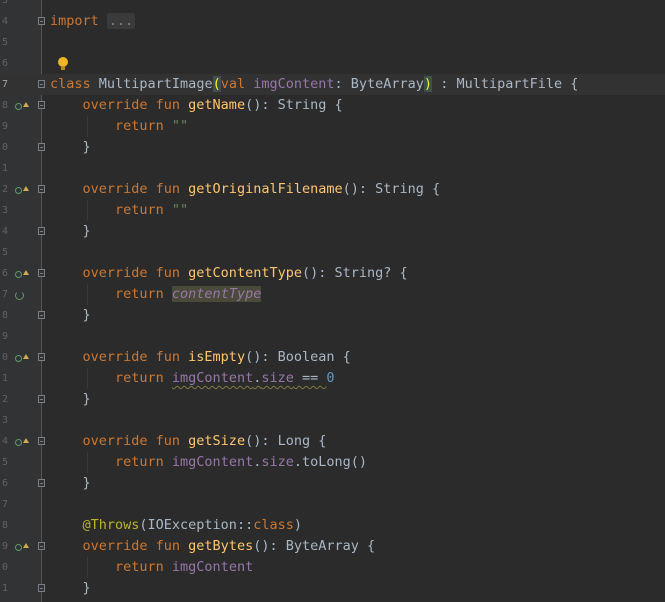 The width and height of the screenshot is (665, 602). What do you see at coordinates (332, 336) in the screenshot?
I see `code-line: 9` at bounding box center [332, 336].